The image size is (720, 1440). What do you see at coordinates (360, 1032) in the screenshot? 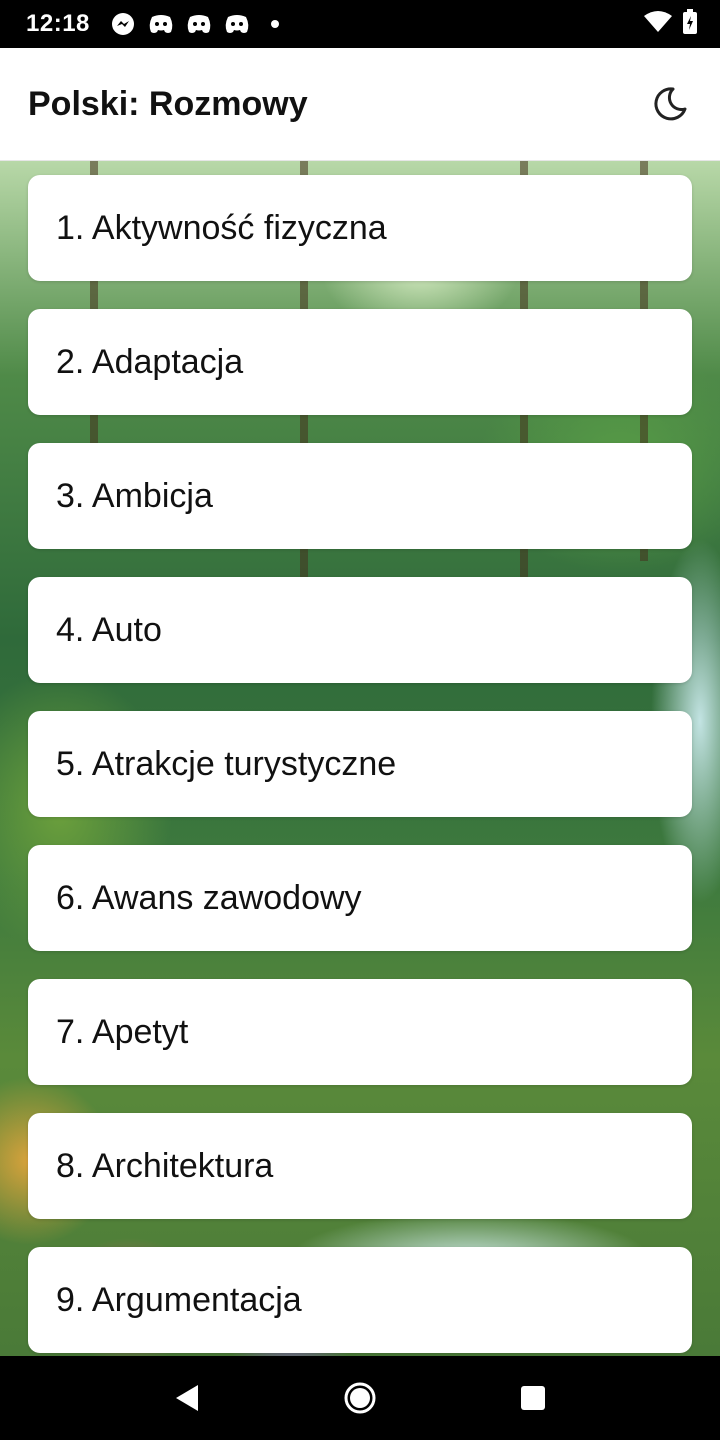
I see `list-item: 7. Apetyt` at bounding box center [360, 1032].